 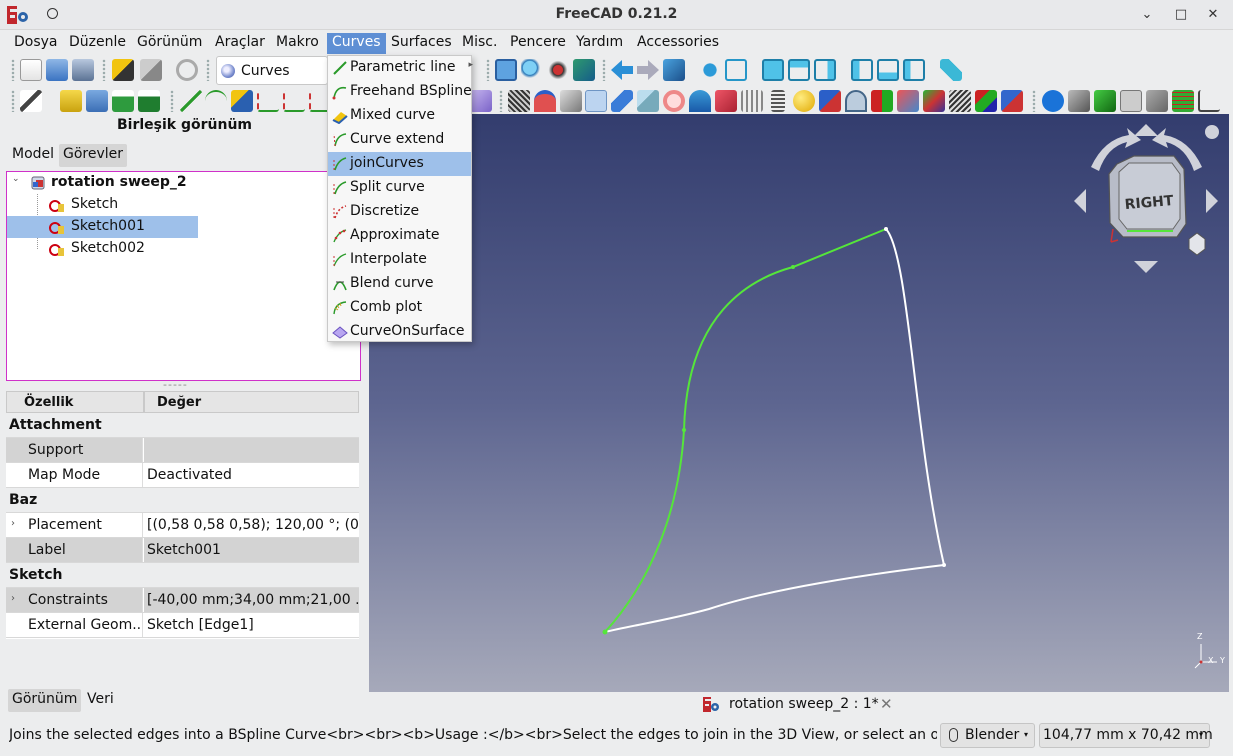 I want to click on navigation-cube: RIGHT, so click(x=1149, y=199).